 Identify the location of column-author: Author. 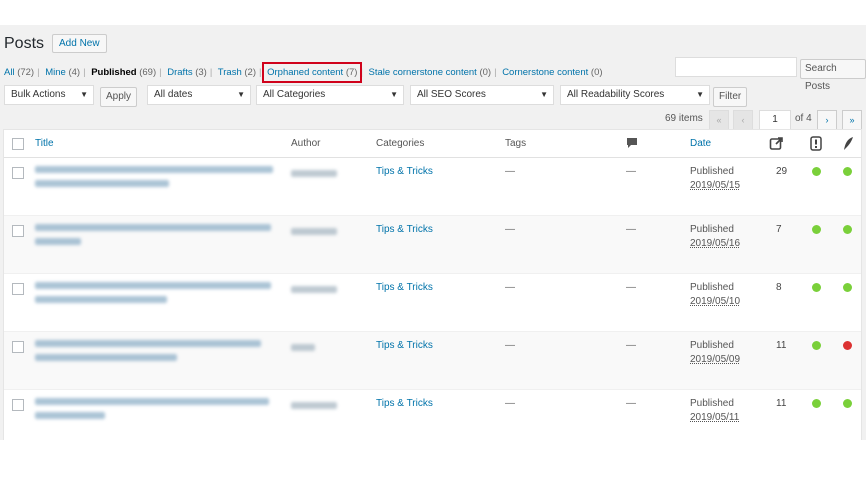
(306, 143).